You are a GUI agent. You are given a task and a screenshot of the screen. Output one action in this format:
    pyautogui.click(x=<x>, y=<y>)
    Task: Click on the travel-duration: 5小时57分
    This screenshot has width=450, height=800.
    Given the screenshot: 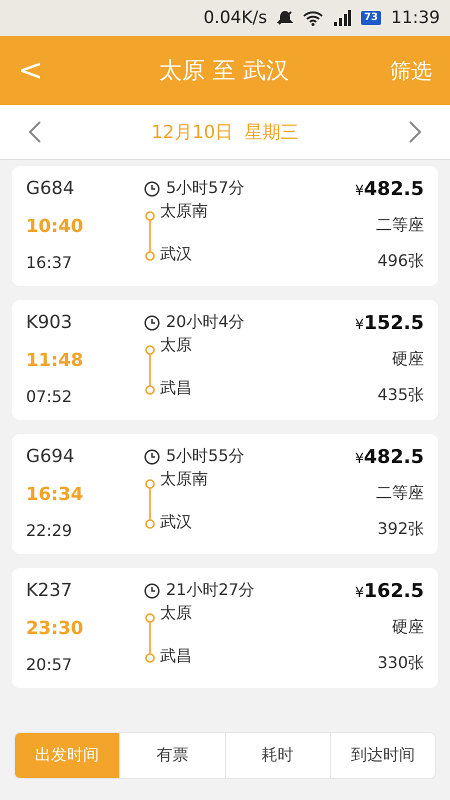 What is the action you would take?
    pyautogui.click(x=205, y=188)
    